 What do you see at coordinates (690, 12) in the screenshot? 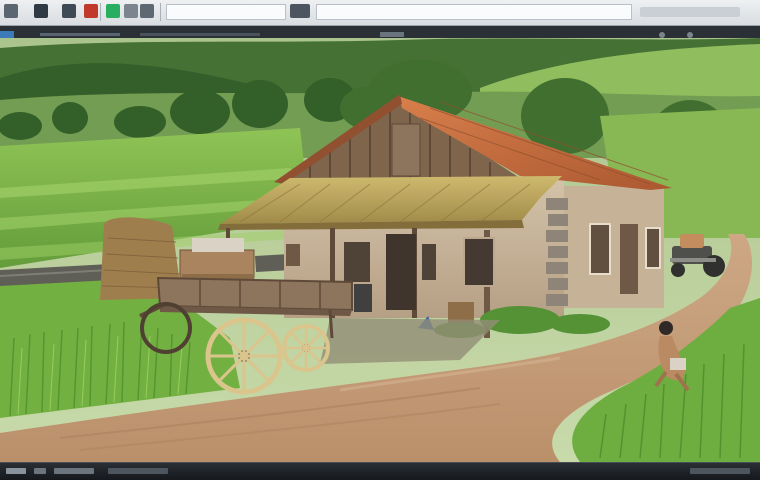
I see `settings-icon` at bounding box center [690, 12].